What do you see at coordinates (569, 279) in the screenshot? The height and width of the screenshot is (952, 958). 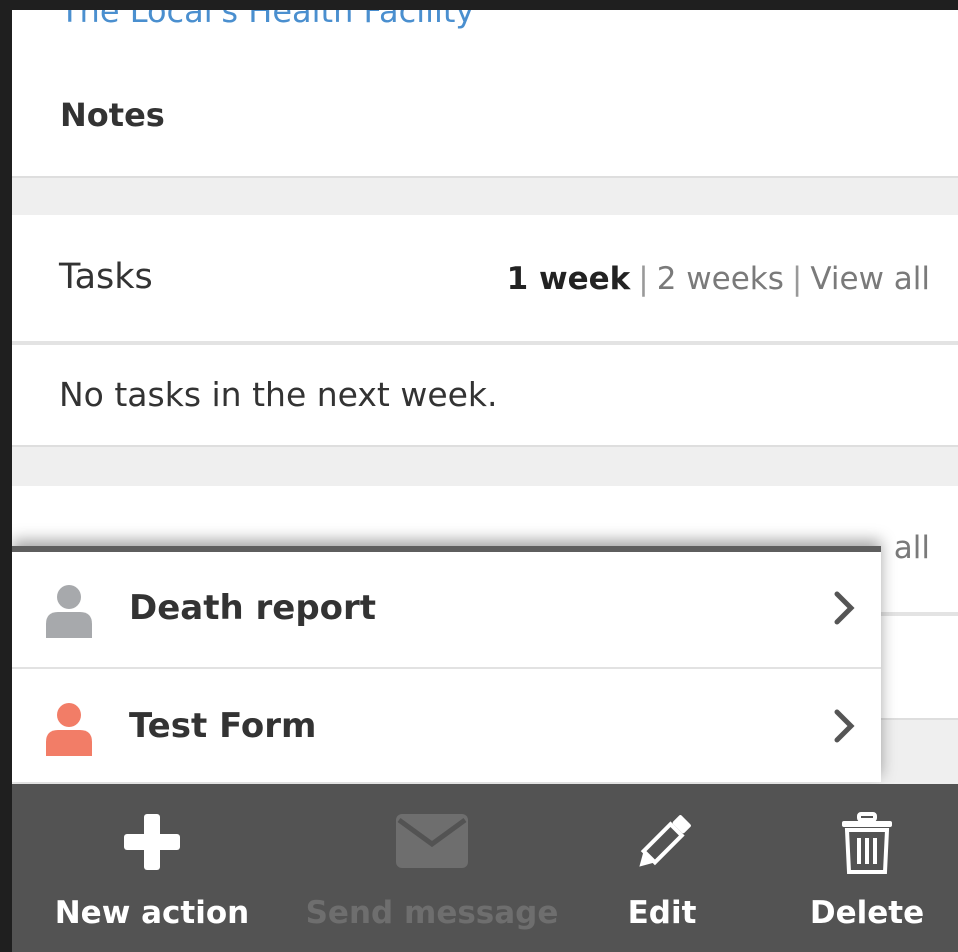 I see `filter-1-week: 1 week` at bounding box center [569, 279].